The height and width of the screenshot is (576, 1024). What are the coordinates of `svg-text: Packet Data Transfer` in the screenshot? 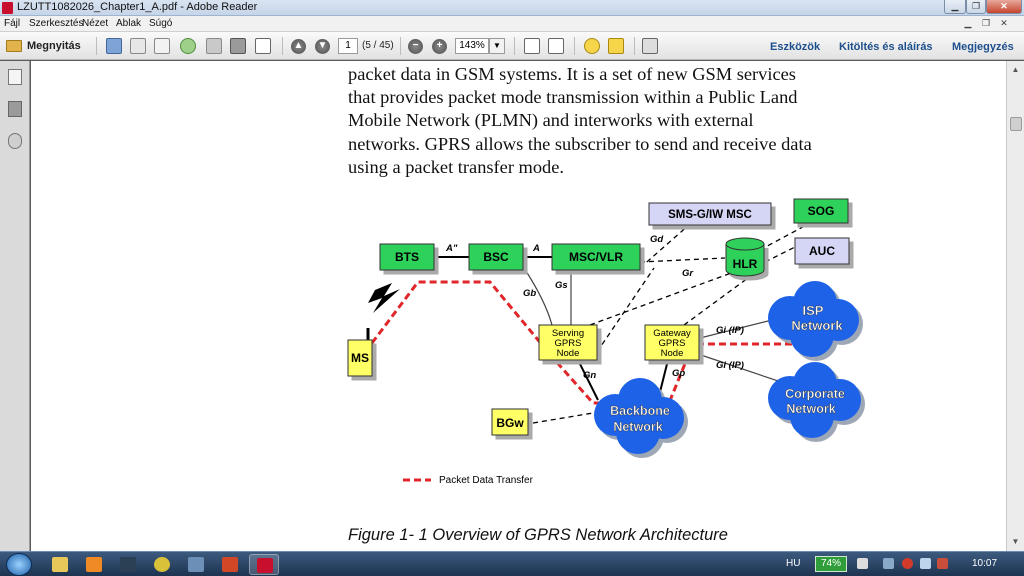 It's located at (486, 480).